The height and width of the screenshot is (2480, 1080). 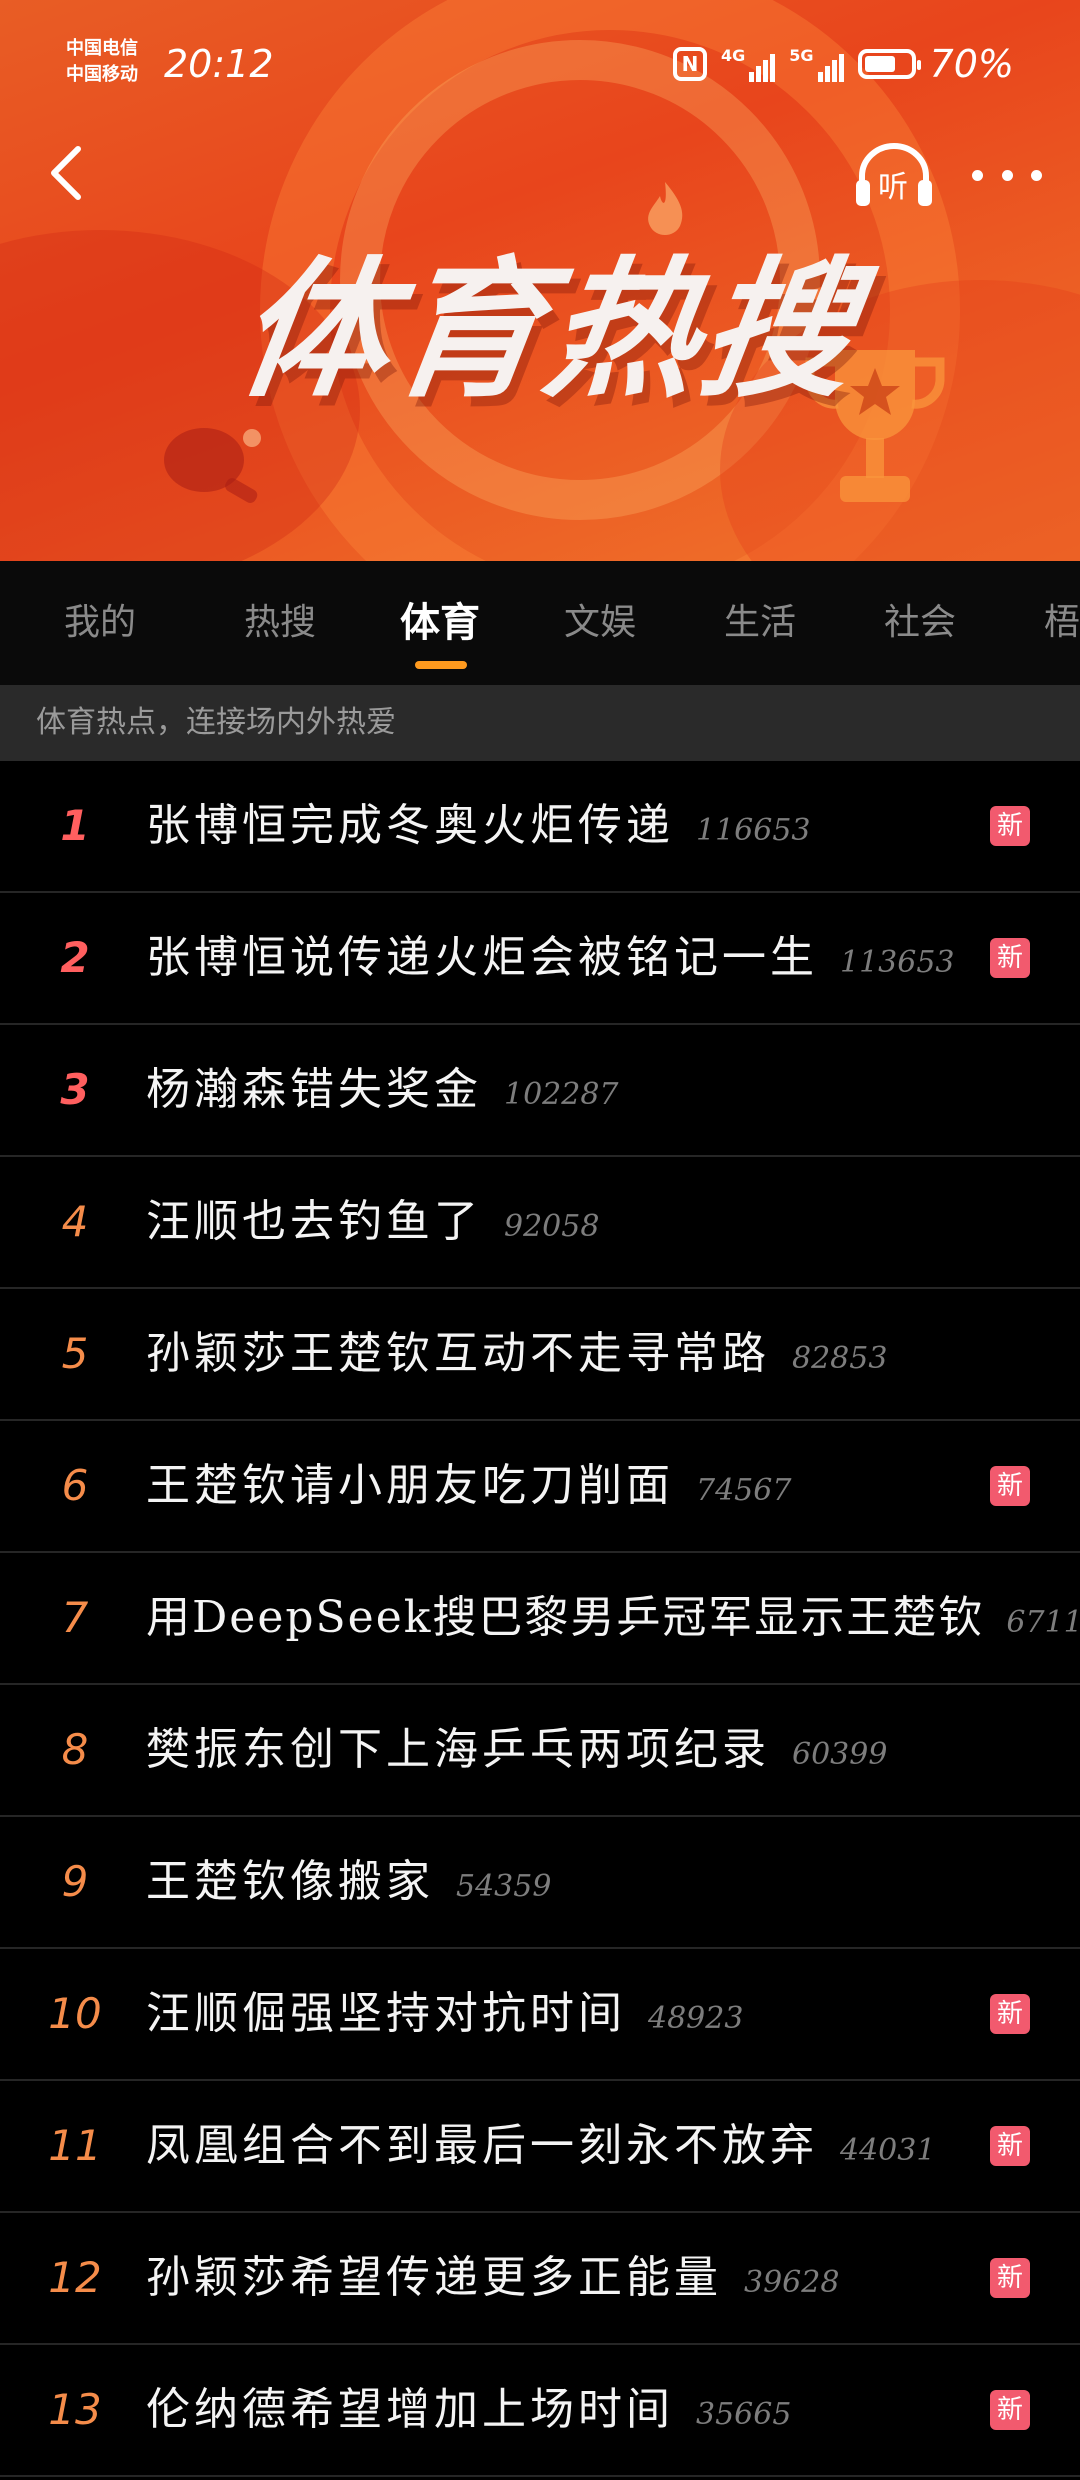 I want to click on more-dots-icon, so click(x=1007, y=175).